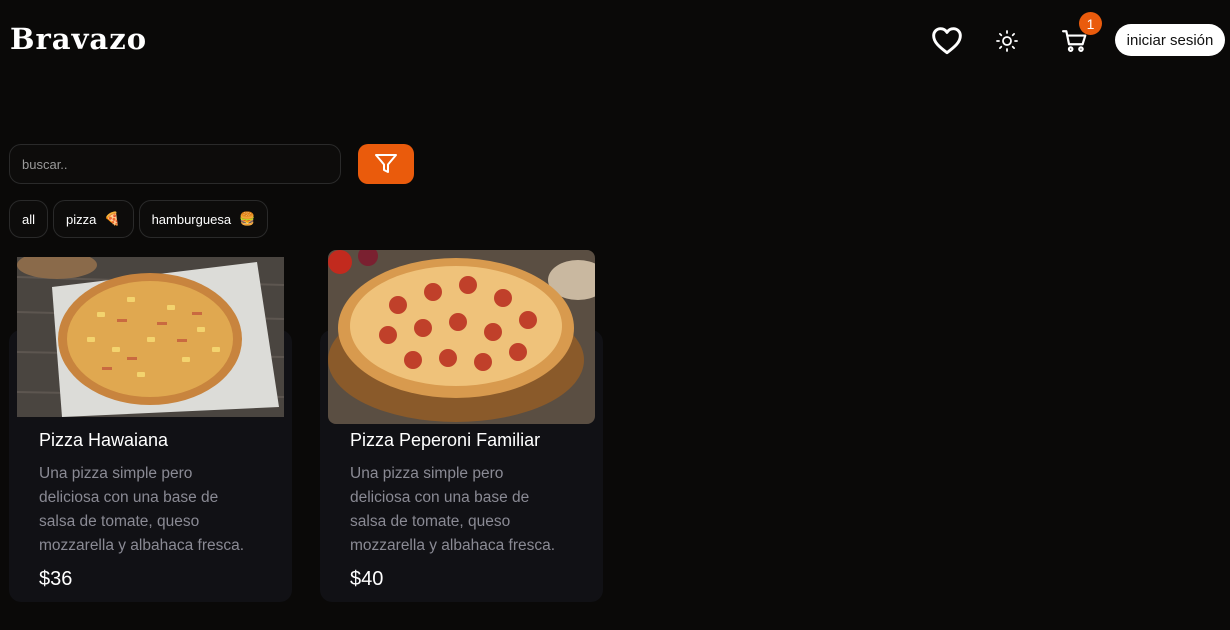  Describe the element at coordinates (81, 219) in the screenshot. I see `category-chip-label: pizza` at that location.